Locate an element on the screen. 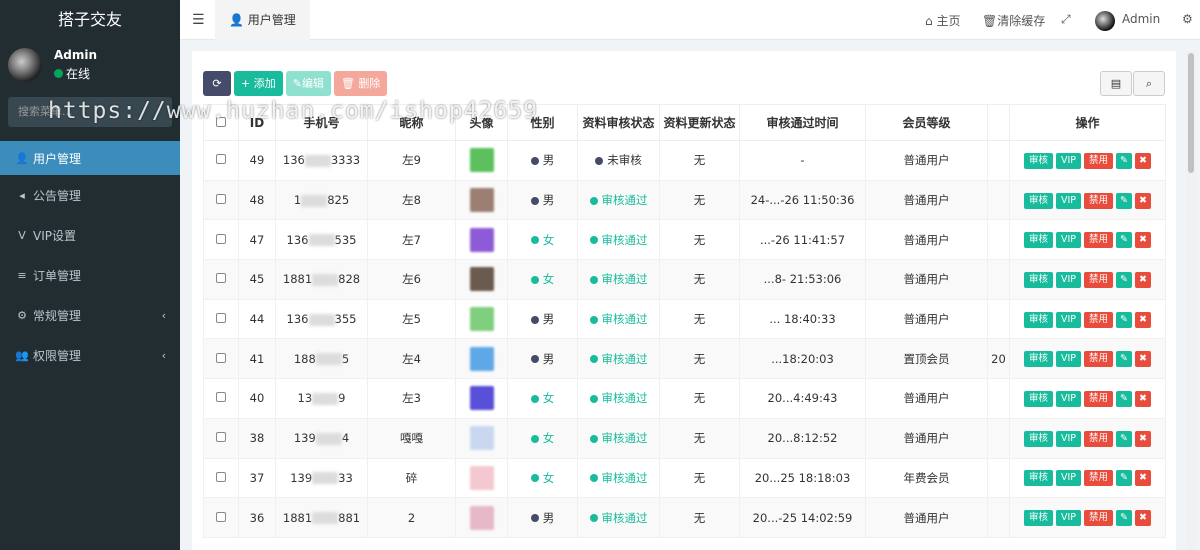 The image size is (1200, 550). home-link: ⌂ 主页 is located at coordinates (942, 20).